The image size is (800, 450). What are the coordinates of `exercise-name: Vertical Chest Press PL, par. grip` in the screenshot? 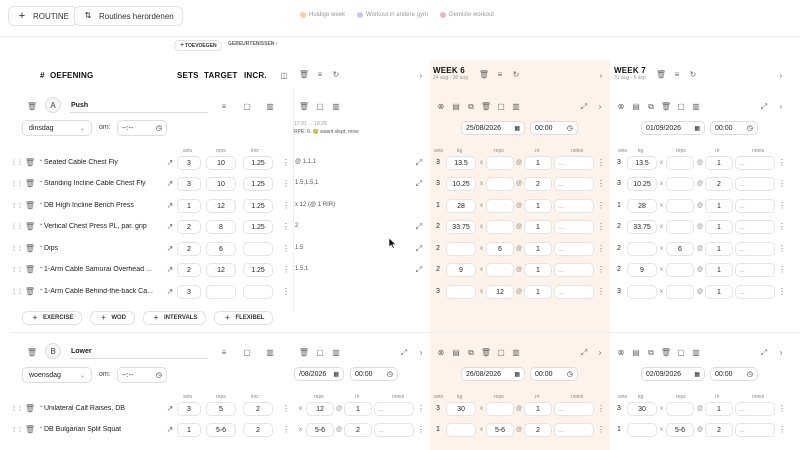 It's located at (102, 226).